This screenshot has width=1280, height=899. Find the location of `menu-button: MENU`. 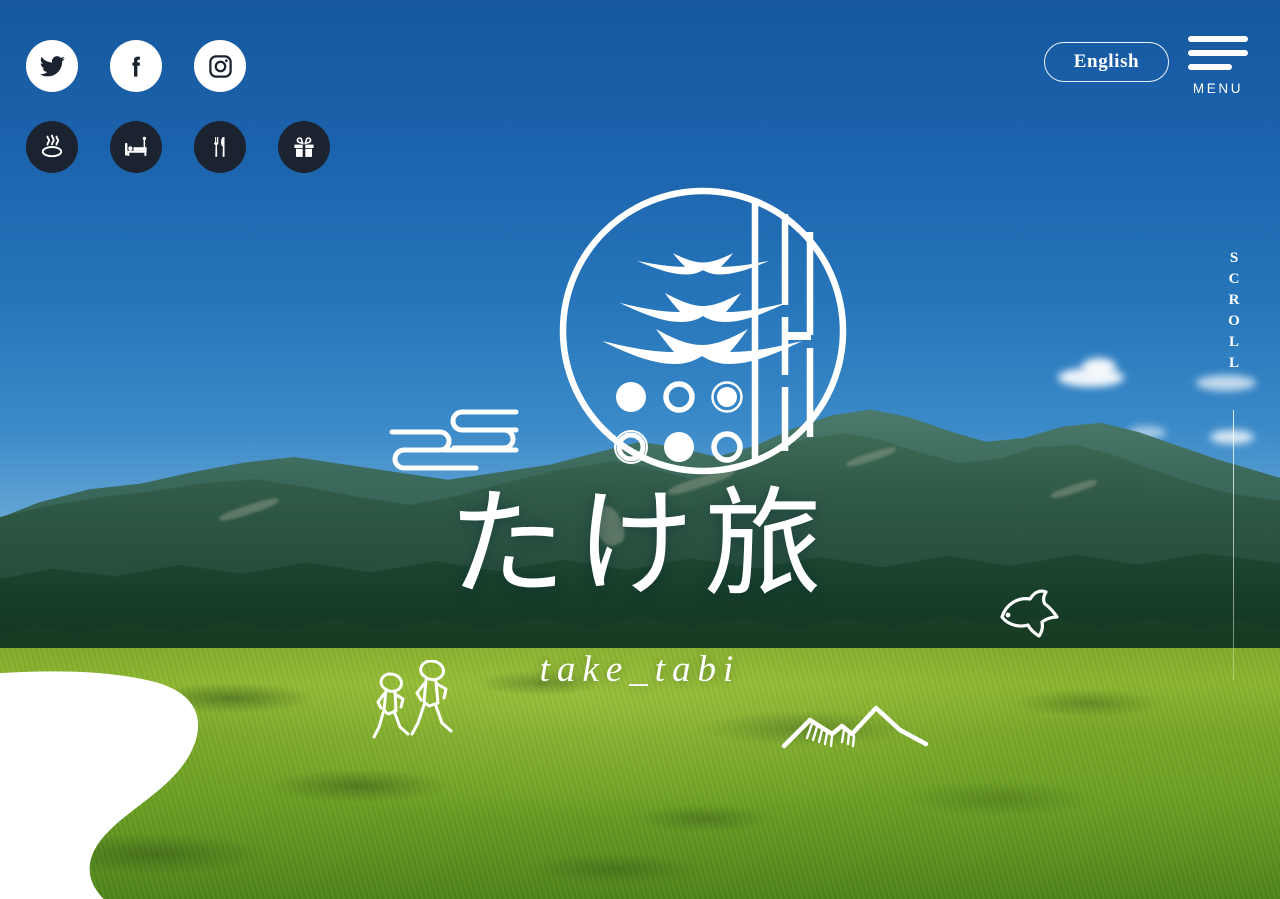

menu-button: MENU is located at coordinates (1218, 66).